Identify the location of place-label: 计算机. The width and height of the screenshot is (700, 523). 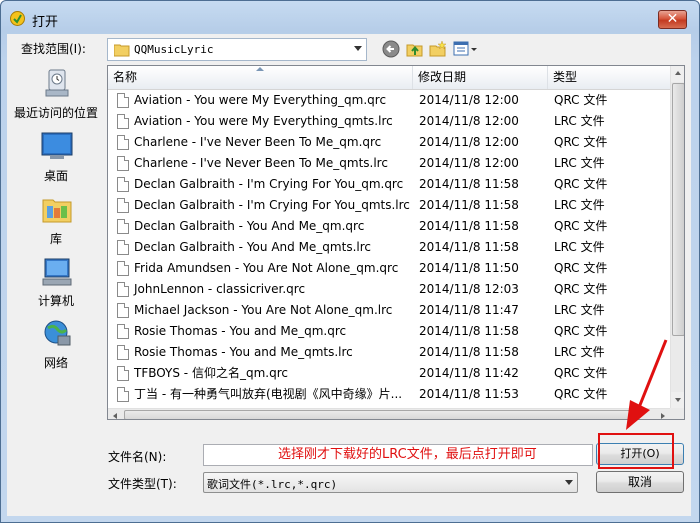
(55, 301).